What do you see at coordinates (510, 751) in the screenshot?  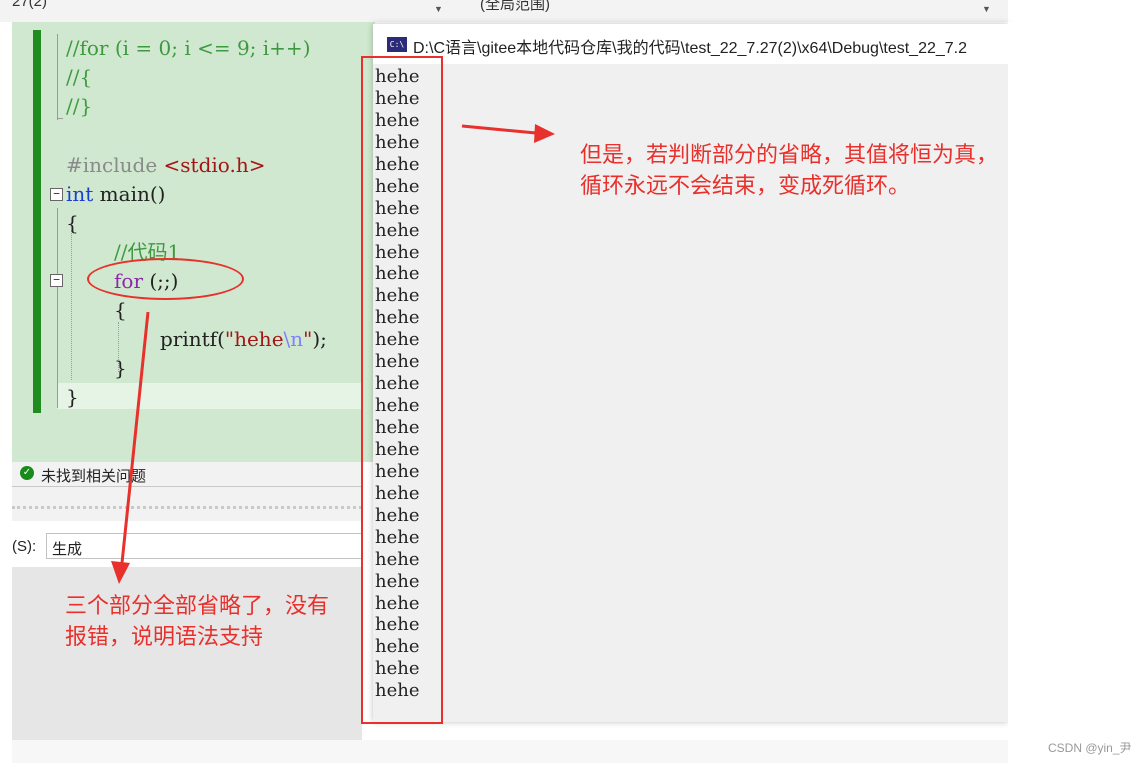 I see `bottom-strip` at bounding box center [510, 751].